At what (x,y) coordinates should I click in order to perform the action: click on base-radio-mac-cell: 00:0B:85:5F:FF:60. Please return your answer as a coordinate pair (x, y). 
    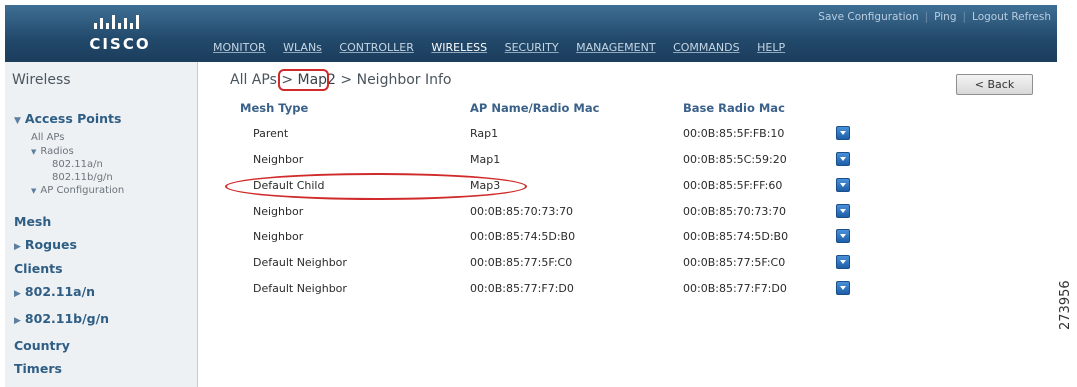
    Looking at the image, I should click on (733, 185).